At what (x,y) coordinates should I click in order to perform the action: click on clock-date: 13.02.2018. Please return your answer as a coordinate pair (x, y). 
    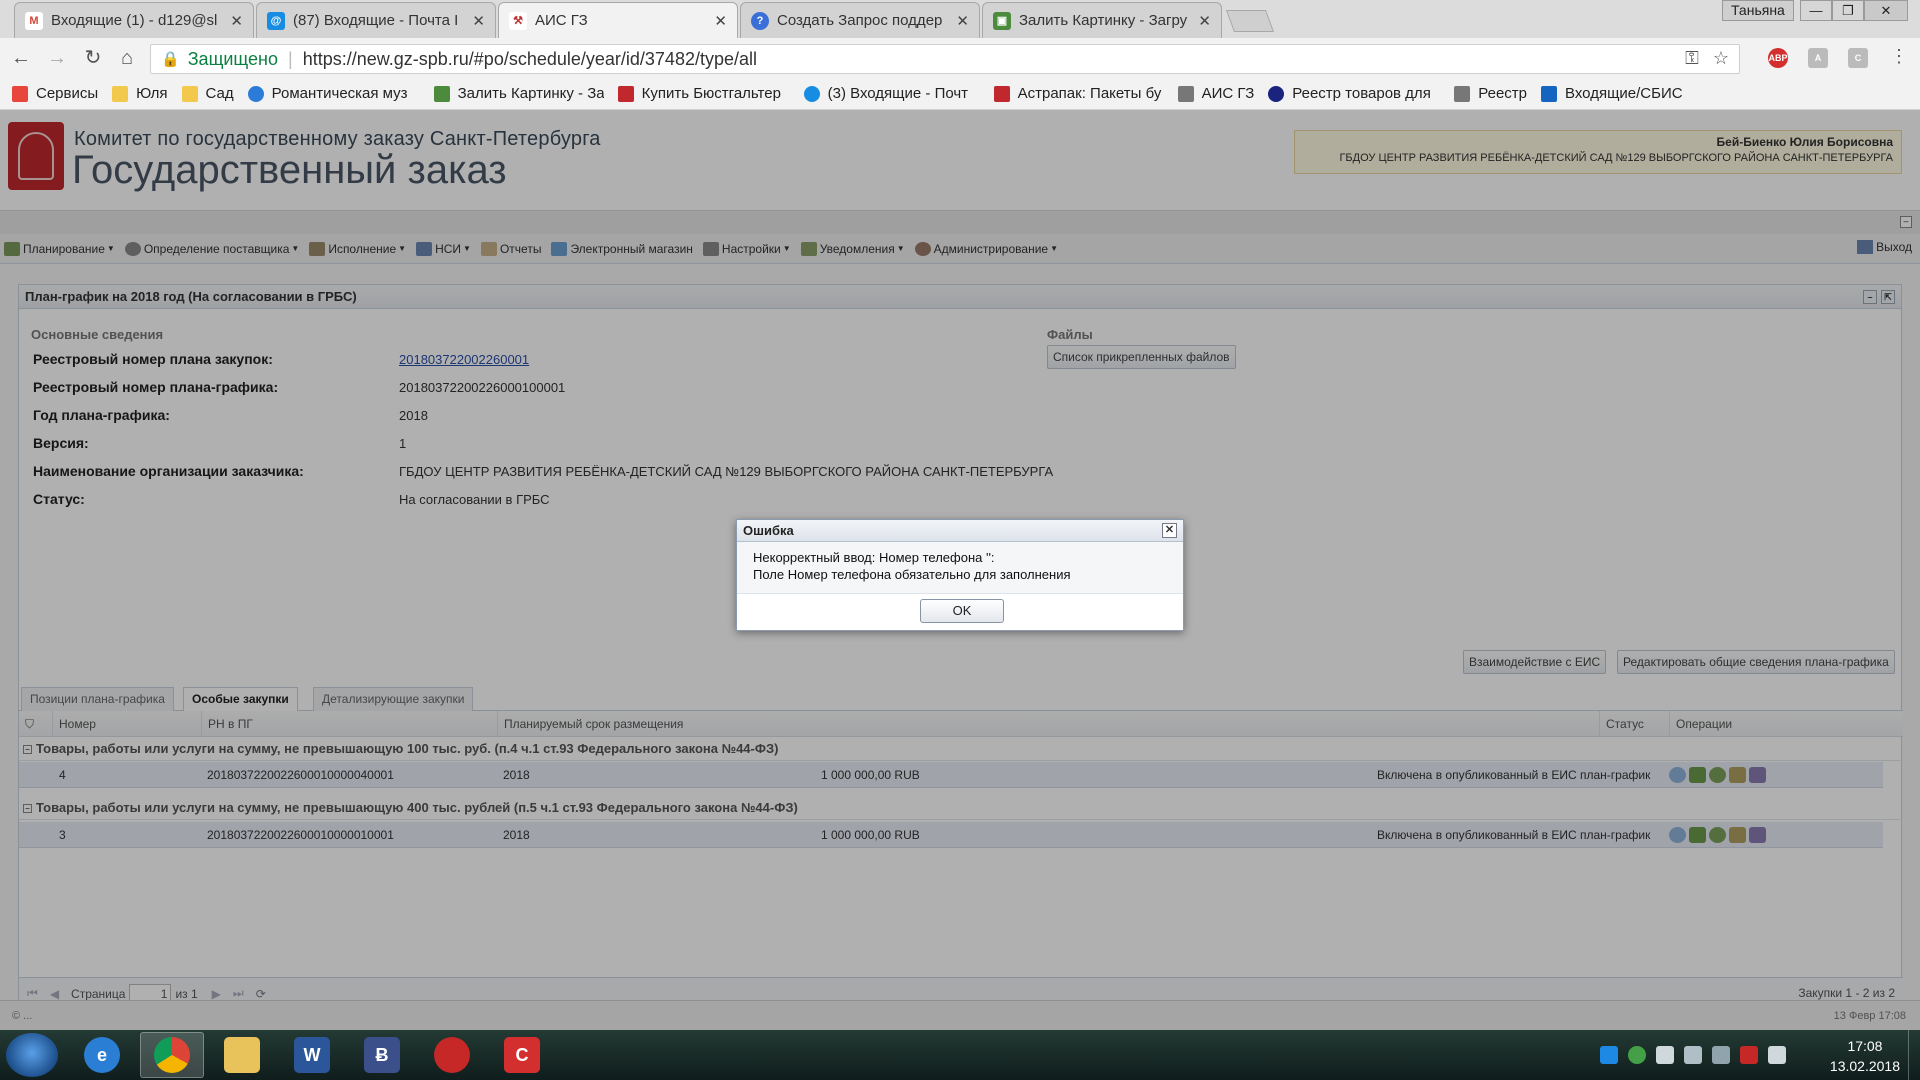
    Looking at the image, I should click on (1864, 1066).